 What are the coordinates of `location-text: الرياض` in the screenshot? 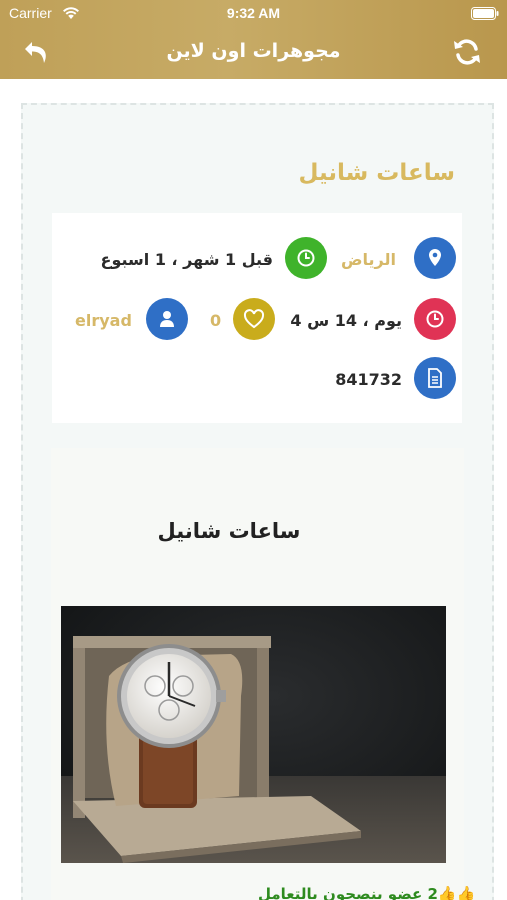 It's located at (368, 259).